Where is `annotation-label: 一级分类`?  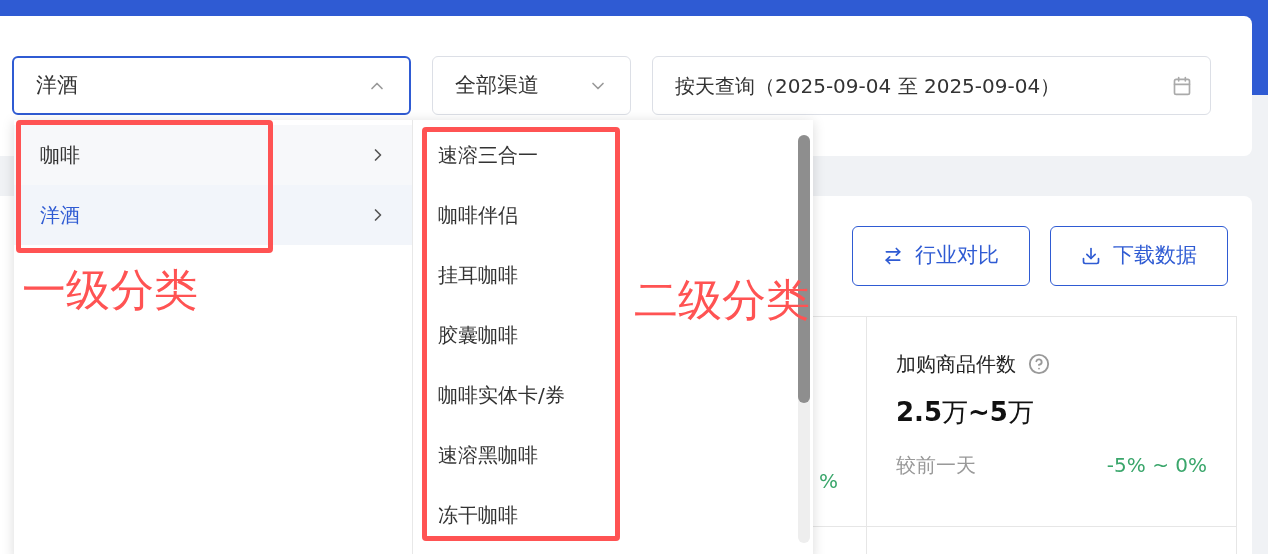 annotation-label: 一级分类 is located at coordinates (110, 290).